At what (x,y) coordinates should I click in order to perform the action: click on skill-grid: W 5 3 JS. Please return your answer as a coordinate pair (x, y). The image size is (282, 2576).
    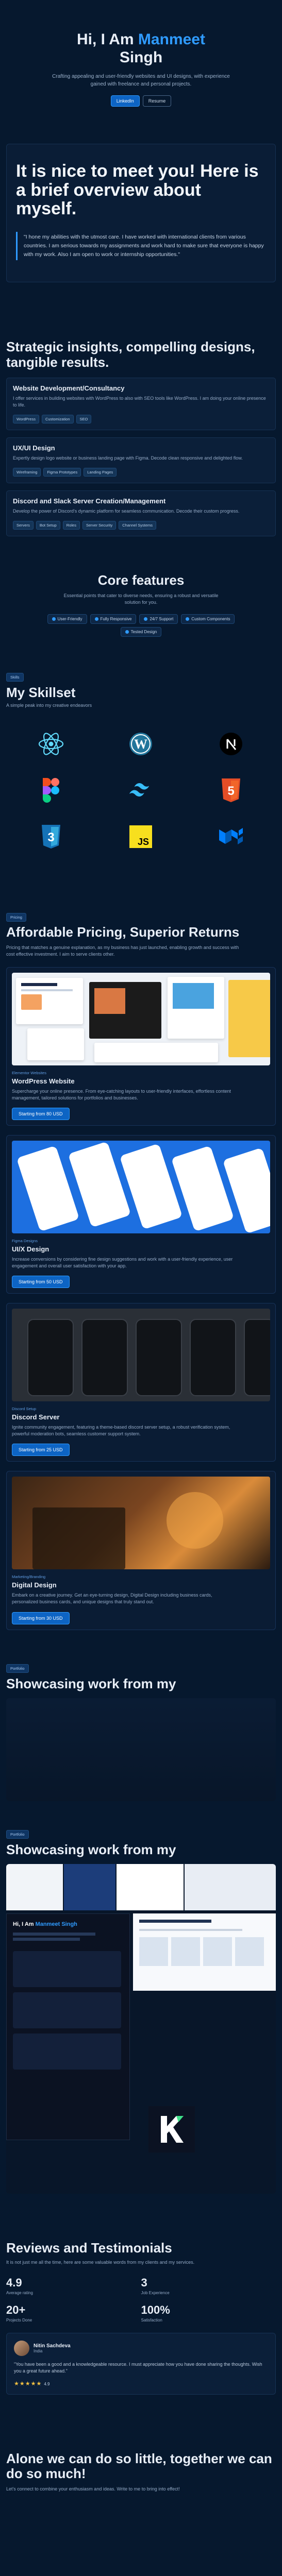
    Looking at the image, I should click on (141, 790).